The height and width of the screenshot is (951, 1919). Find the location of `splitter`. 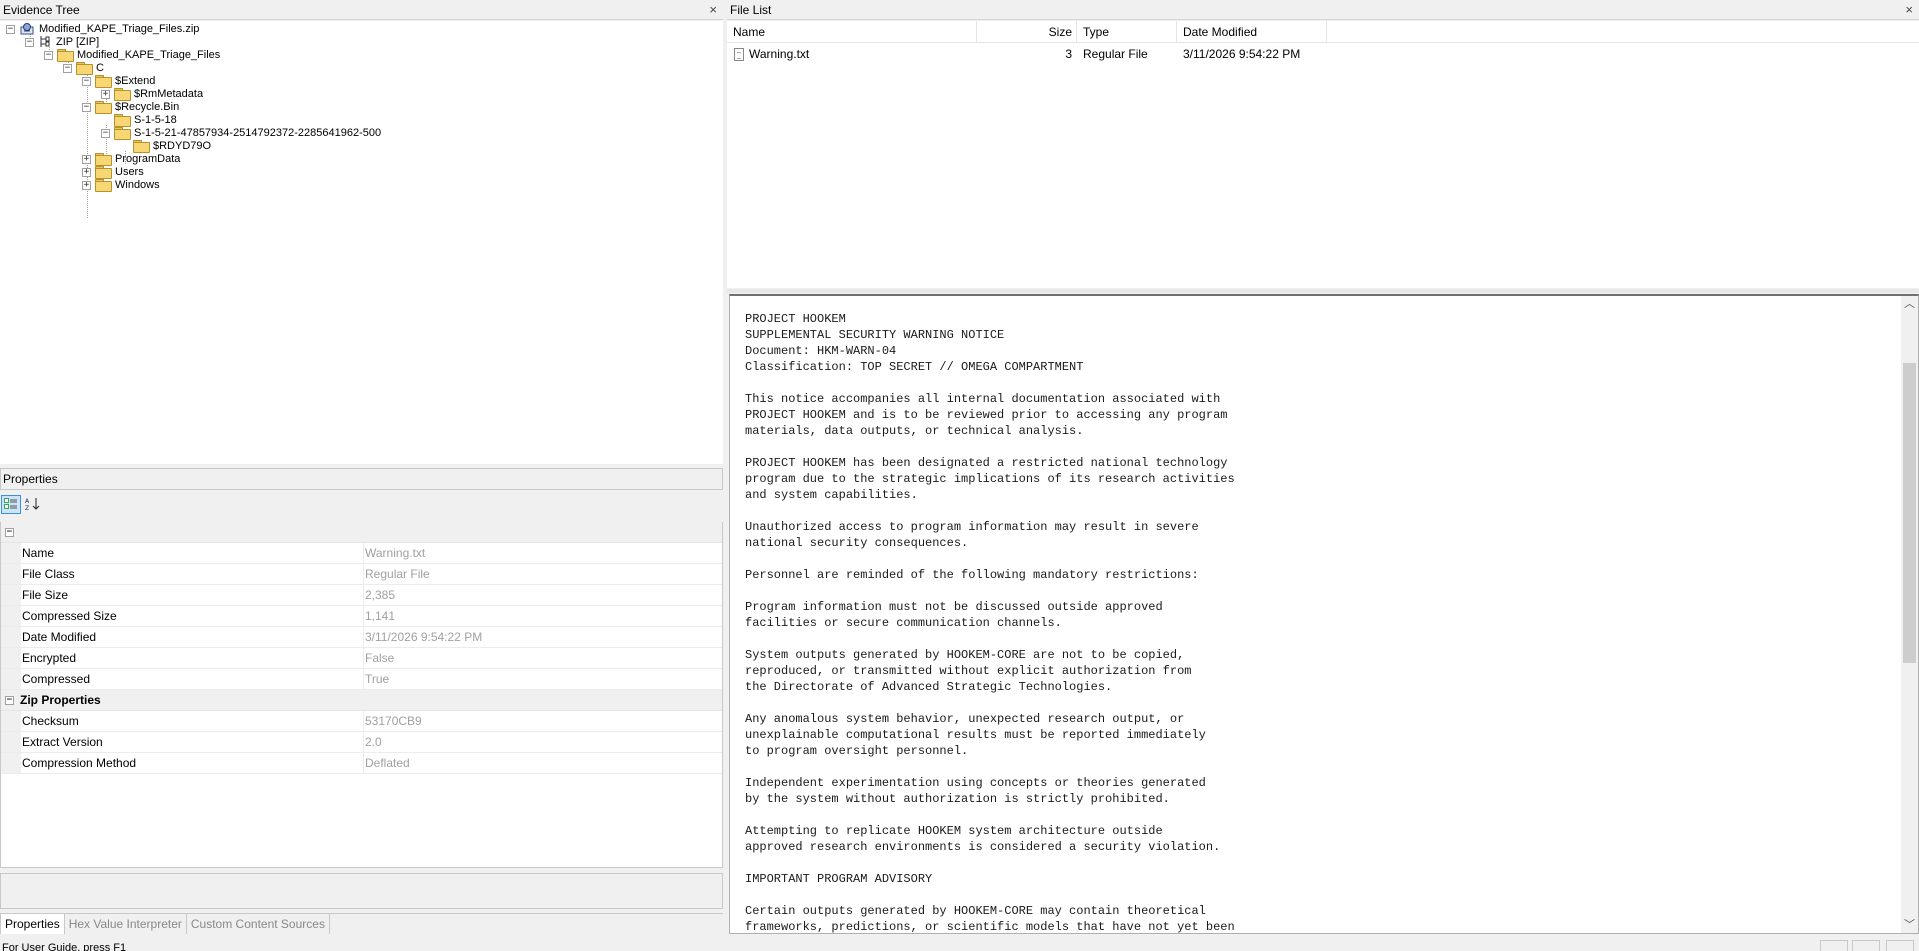

splitter is located at coordinates (1323, 291).